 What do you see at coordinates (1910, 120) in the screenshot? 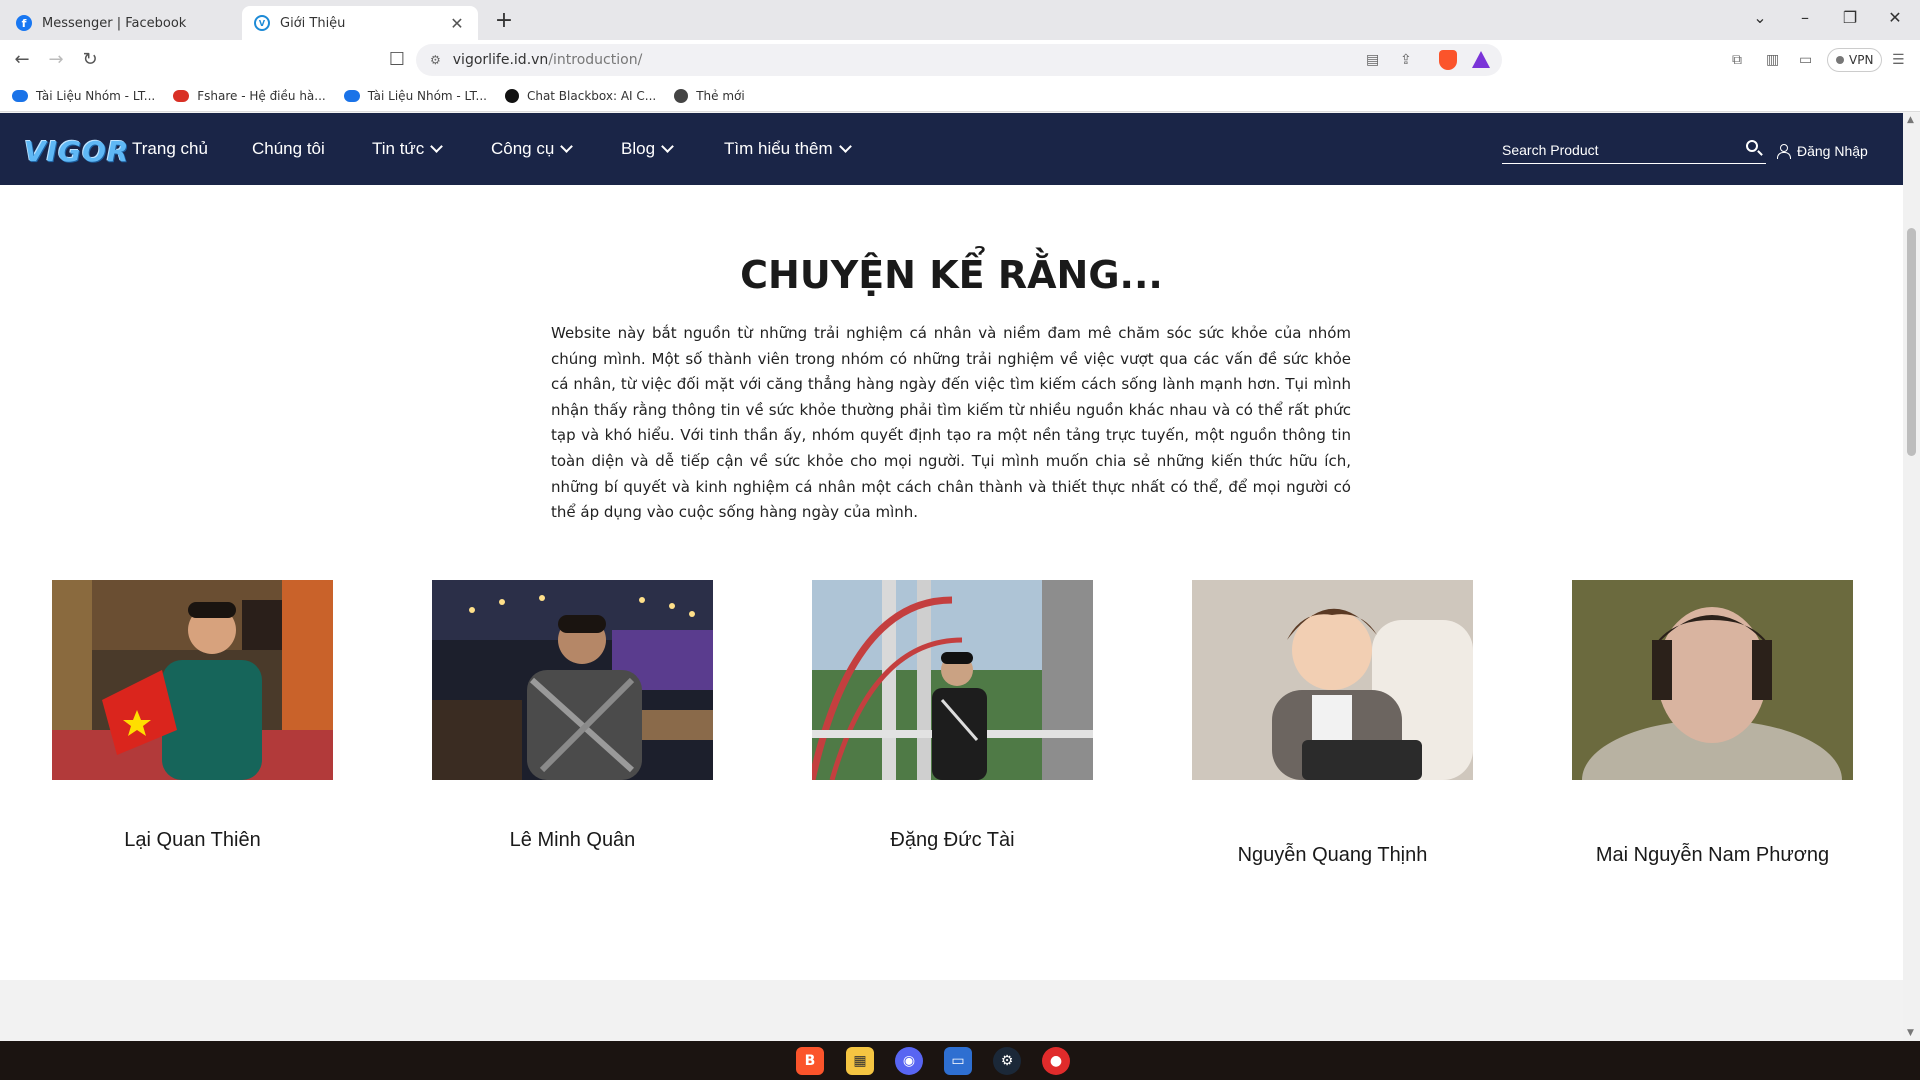
I see `scroll-up-icon: ▲` at bounding box center [1910, 120].